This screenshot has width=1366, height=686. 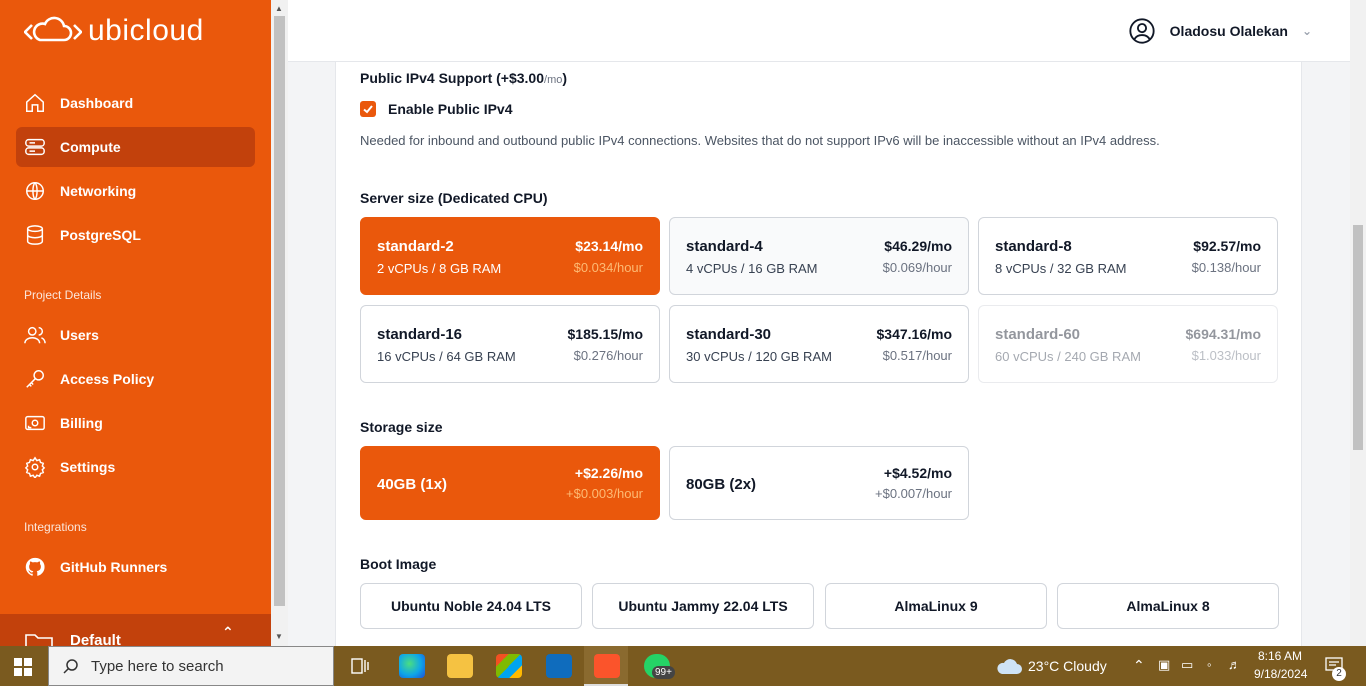 I want to click on storage-size-title: Storage size, so click(x=401, y=427).